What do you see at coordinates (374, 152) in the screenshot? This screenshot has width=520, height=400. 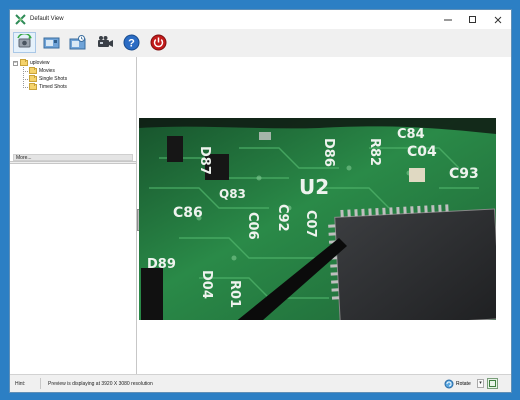 I see `pcb-label: R82` at bounding box center [374, 152].